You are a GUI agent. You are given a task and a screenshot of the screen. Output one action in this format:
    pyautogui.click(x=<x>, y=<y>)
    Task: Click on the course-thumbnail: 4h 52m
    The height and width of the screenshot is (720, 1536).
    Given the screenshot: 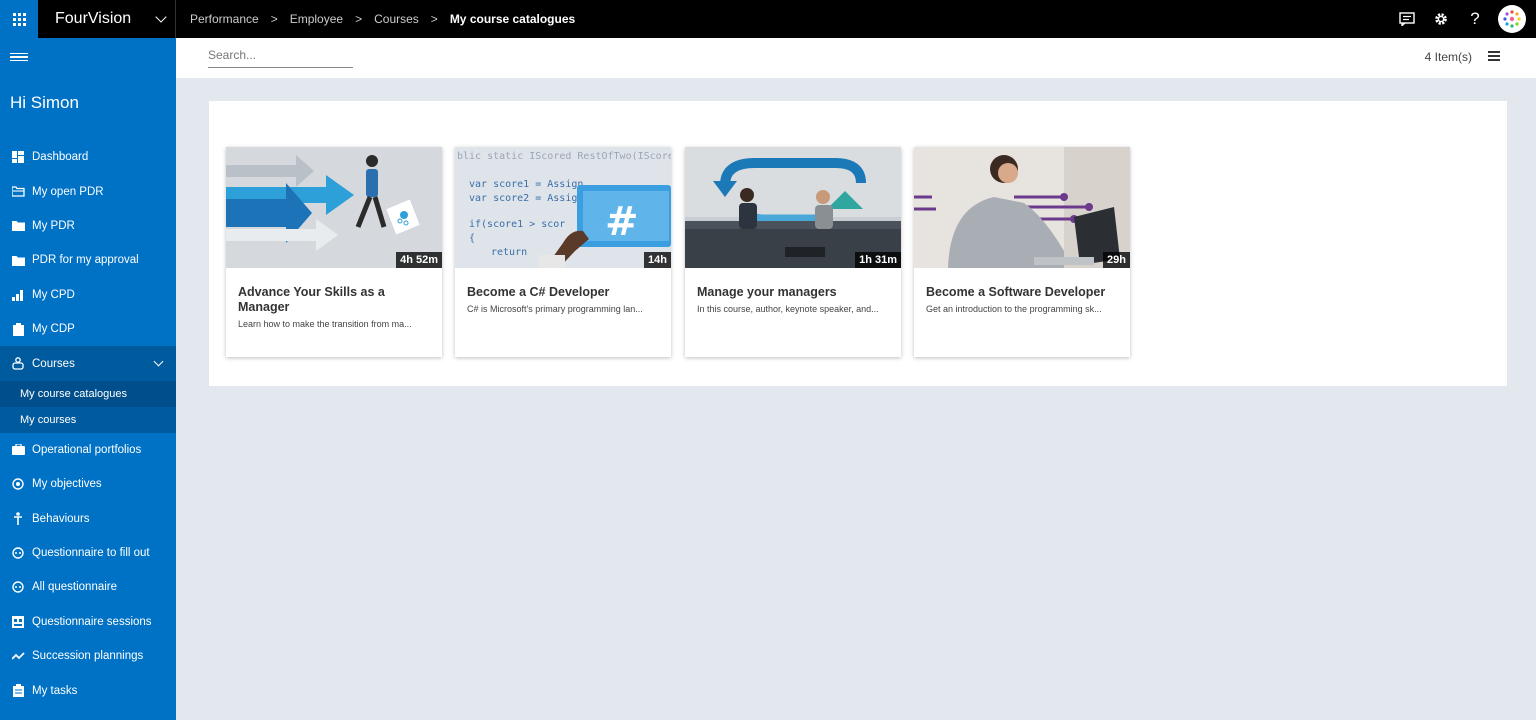 What is the action you would take?
    pyautogui.click(x=334, y=207)
    